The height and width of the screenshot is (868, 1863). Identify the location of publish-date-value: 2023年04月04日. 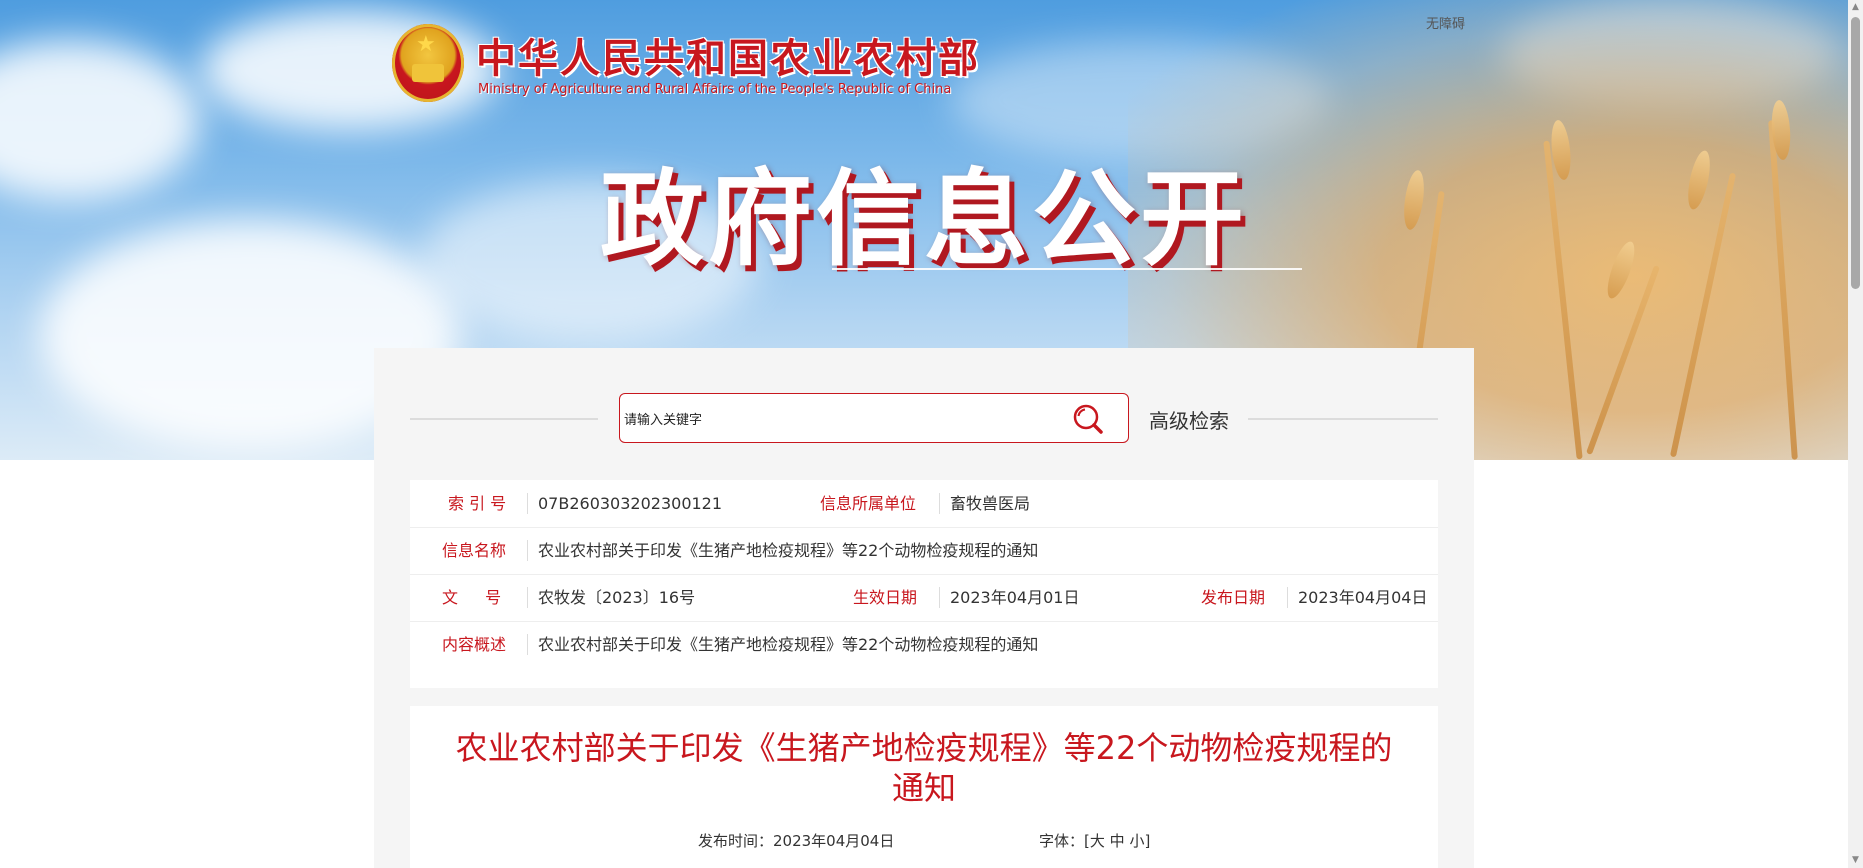
(1363, 597).